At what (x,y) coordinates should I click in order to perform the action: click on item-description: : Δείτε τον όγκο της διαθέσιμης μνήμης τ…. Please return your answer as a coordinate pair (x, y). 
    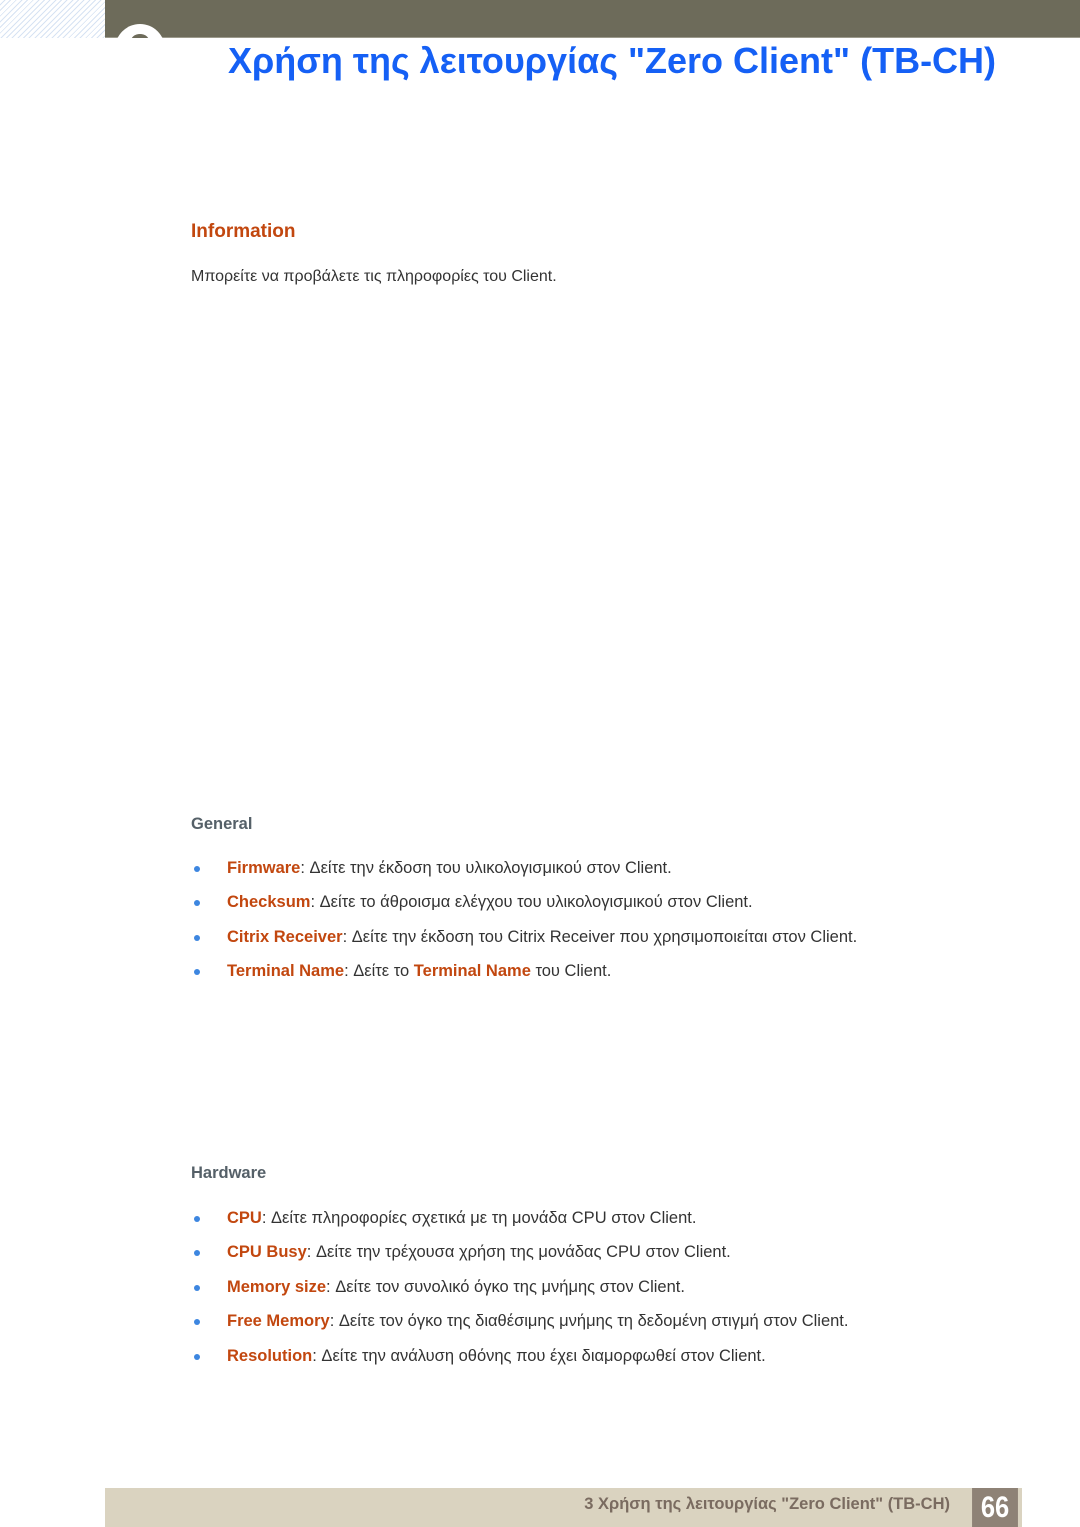
    Looking at the image, I should click on (589, 1321).